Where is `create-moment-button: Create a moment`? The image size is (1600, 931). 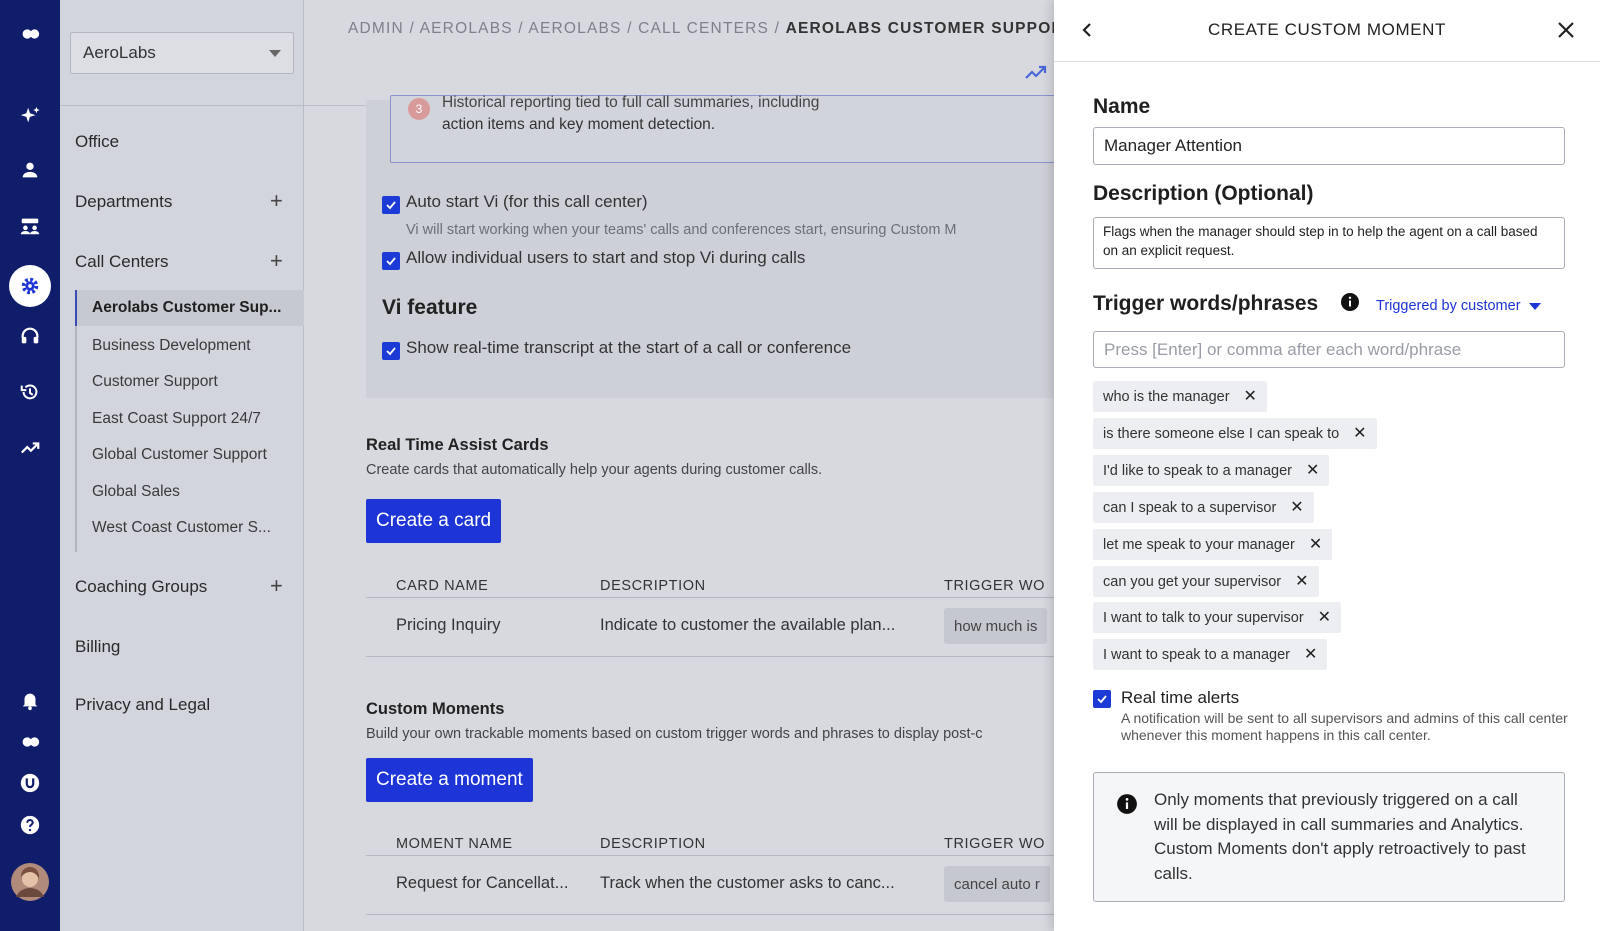
create-moment-button: Create a moment is located at coordinates (449, 780).